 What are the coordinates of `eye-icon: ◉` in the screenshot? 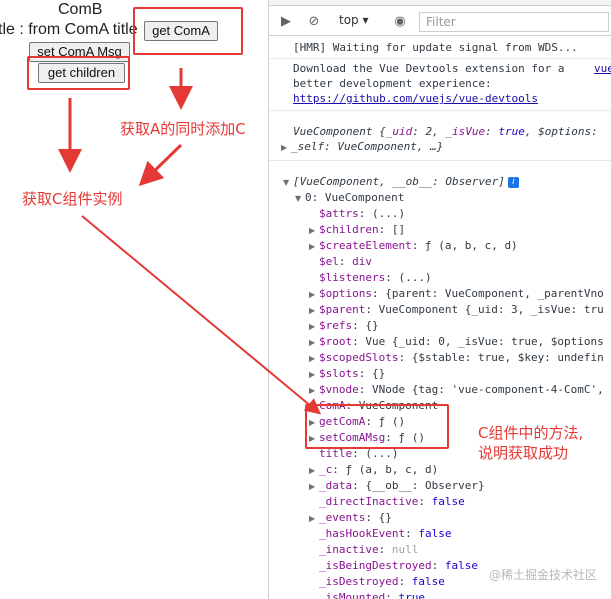 It's located at (400, 22).